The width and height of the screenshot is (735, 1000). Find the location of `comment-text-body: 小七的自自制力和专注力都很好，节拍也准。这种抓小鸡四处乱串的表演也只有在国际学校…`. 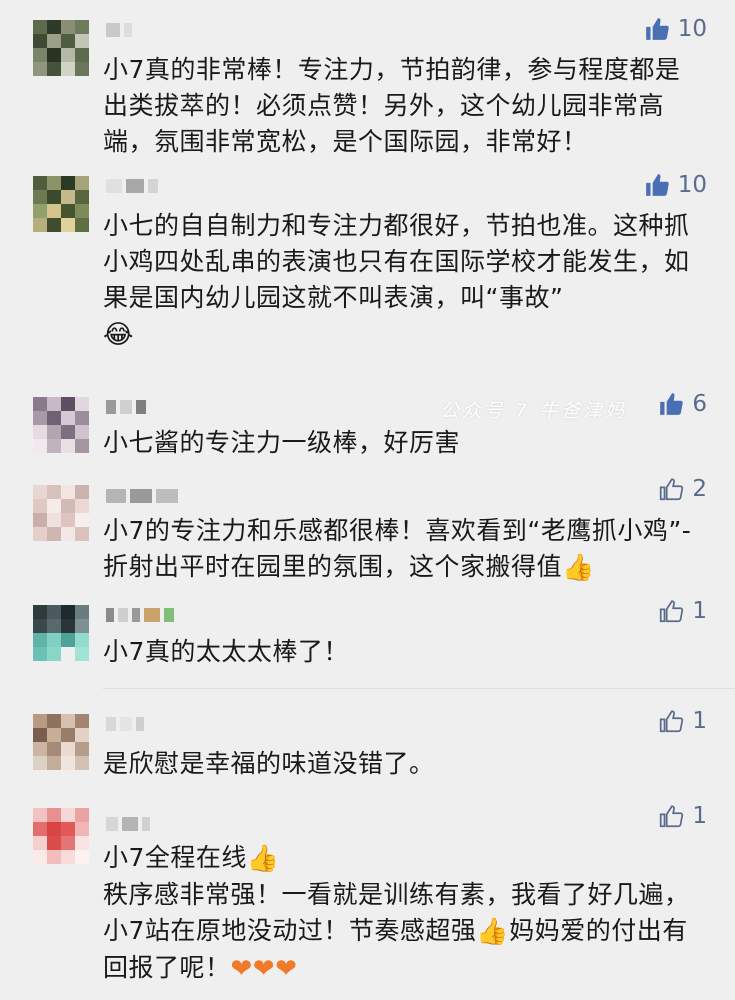

comment-text-body: 小七的自自制力和专注力都很好，节拍也准。这种抓小鸡四处乱串的表演也只有在国际学校… is located at coordinates (396, 261).